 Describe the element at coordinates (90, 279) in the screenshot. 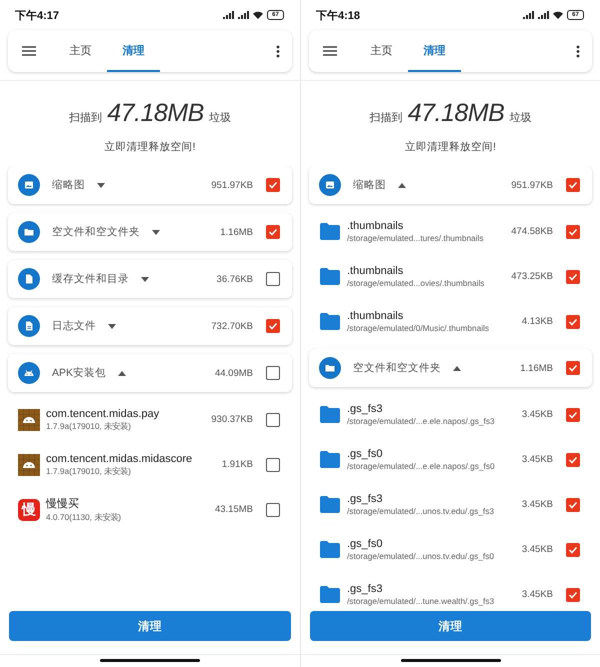

I see `category-title: 缓存文件和目录` at that location.